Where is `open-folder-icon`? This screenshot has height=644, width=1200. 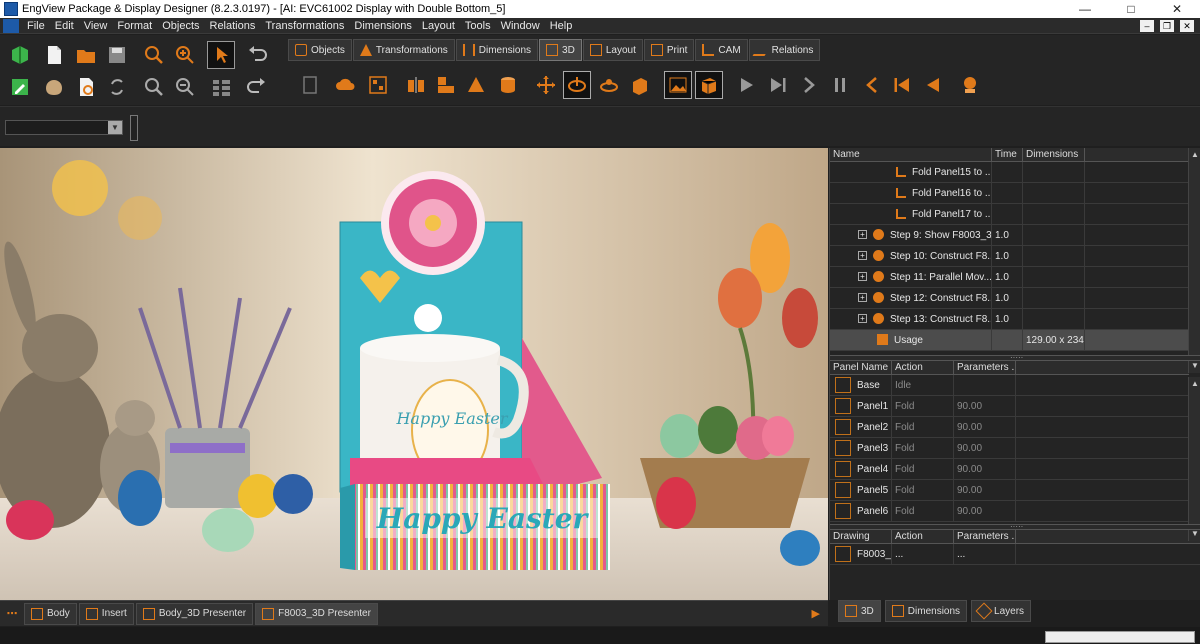
open-folder-icon is located at coordinates (86, 55).